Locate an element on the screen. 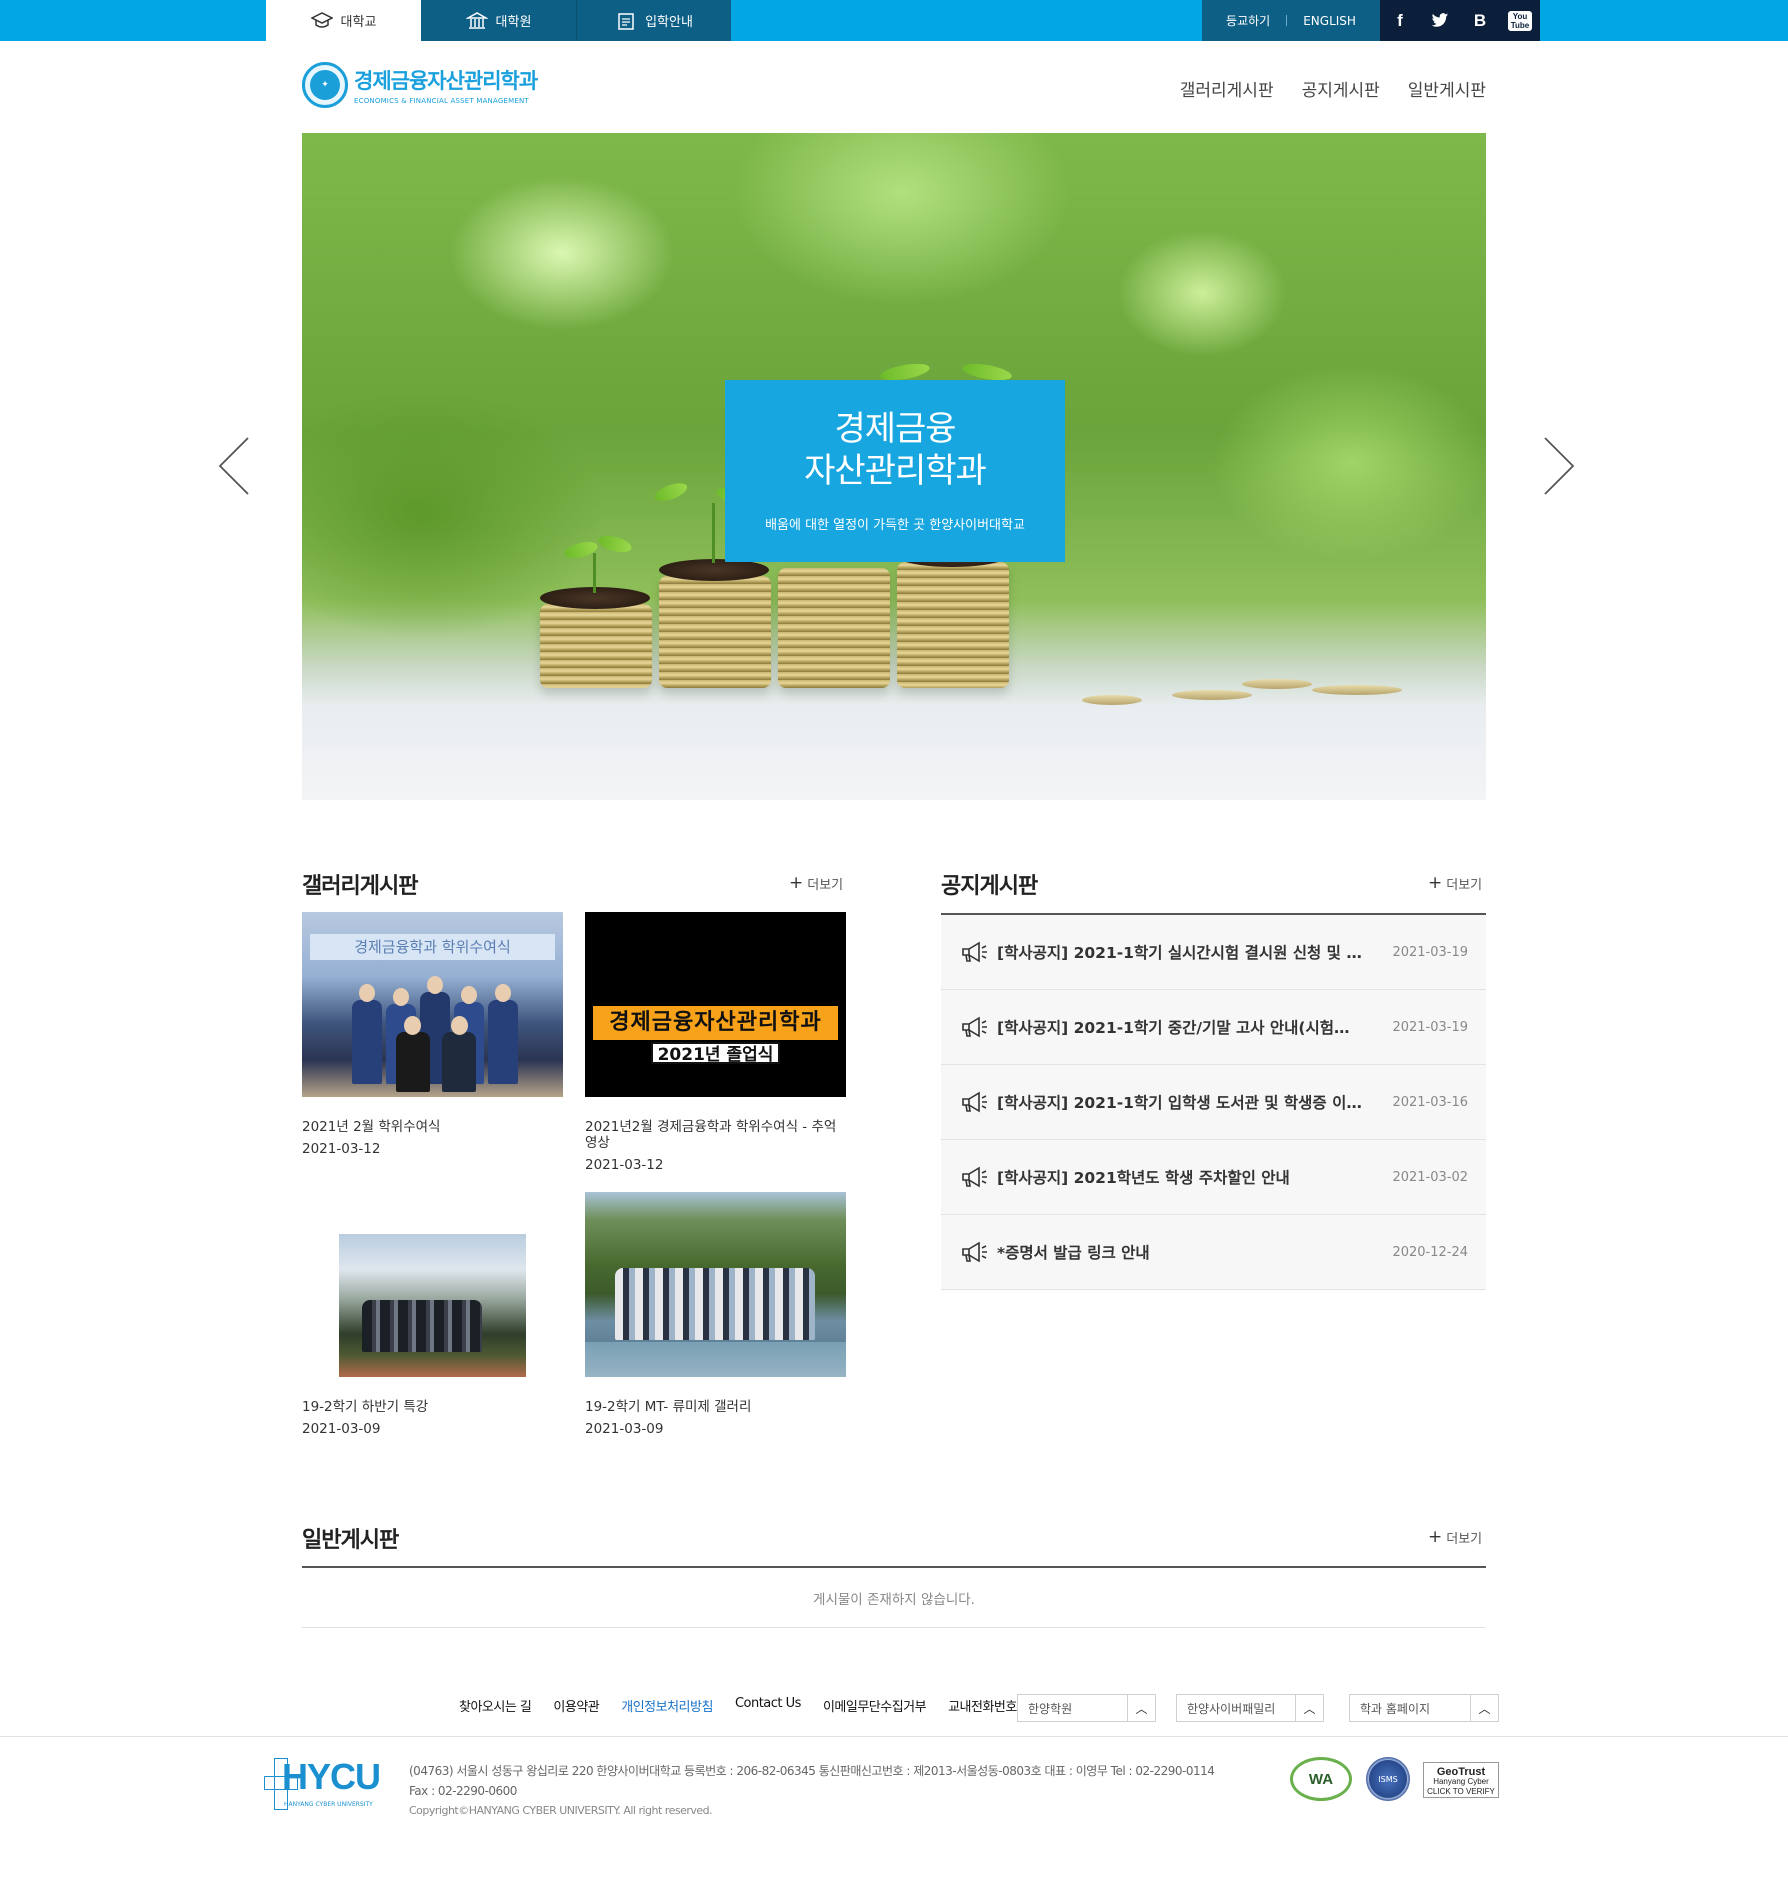 Image resolution: width=1788 pixels, height=1881 pixels. gallery-item-title: 19-2학기 MT- 류미제 갤러리 is located at coordinates (715, 1407).